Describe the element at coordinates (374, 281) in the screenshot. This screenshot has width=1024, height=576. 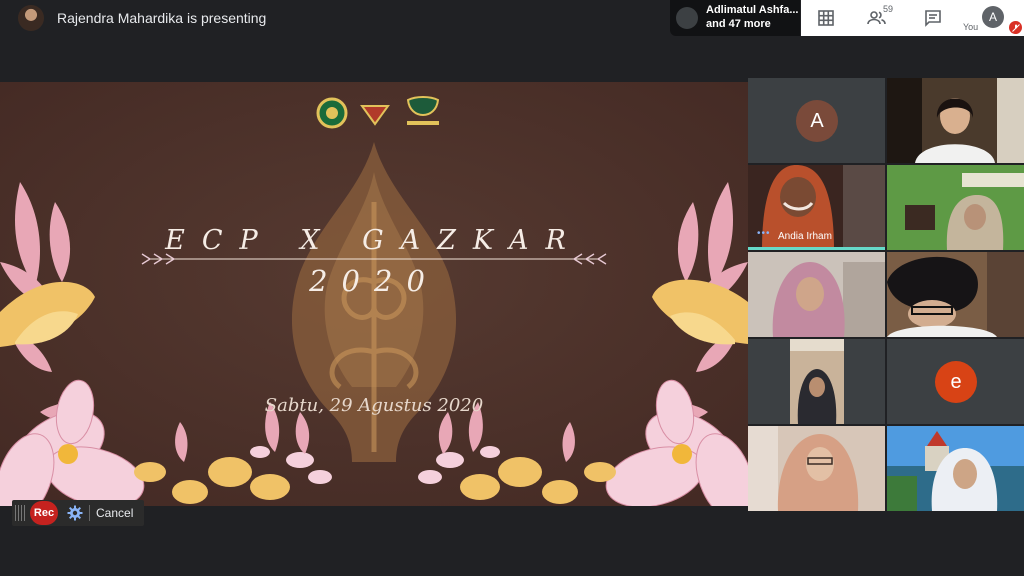
I see `slide-year: 2020` at that location.